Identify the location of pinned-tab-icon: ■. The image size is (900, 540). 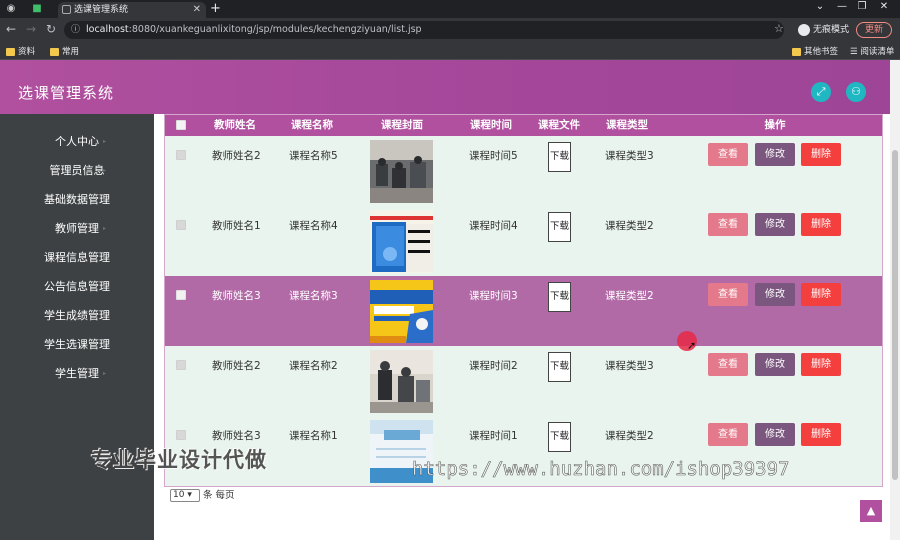
(37, 9).